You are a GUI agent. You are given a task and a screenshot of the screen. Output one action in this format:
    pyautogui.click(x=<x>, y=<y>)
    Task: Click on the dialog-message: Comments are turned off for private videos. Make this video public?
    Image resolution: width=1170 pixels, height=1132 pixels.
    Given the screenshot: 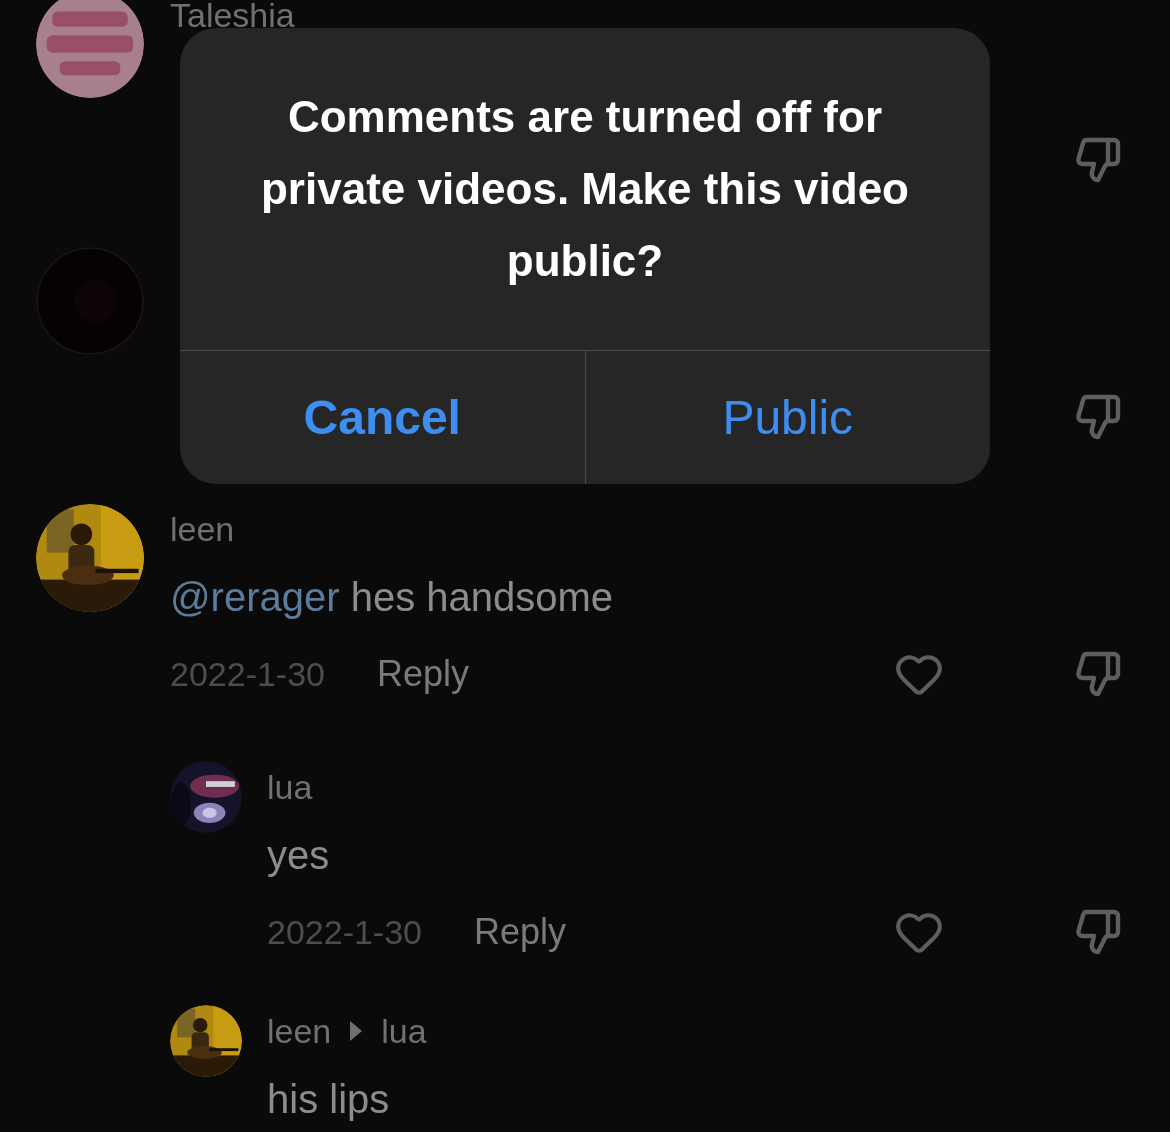 What is the action you would take?
    pyautogui.click(x=585, y=189)
    